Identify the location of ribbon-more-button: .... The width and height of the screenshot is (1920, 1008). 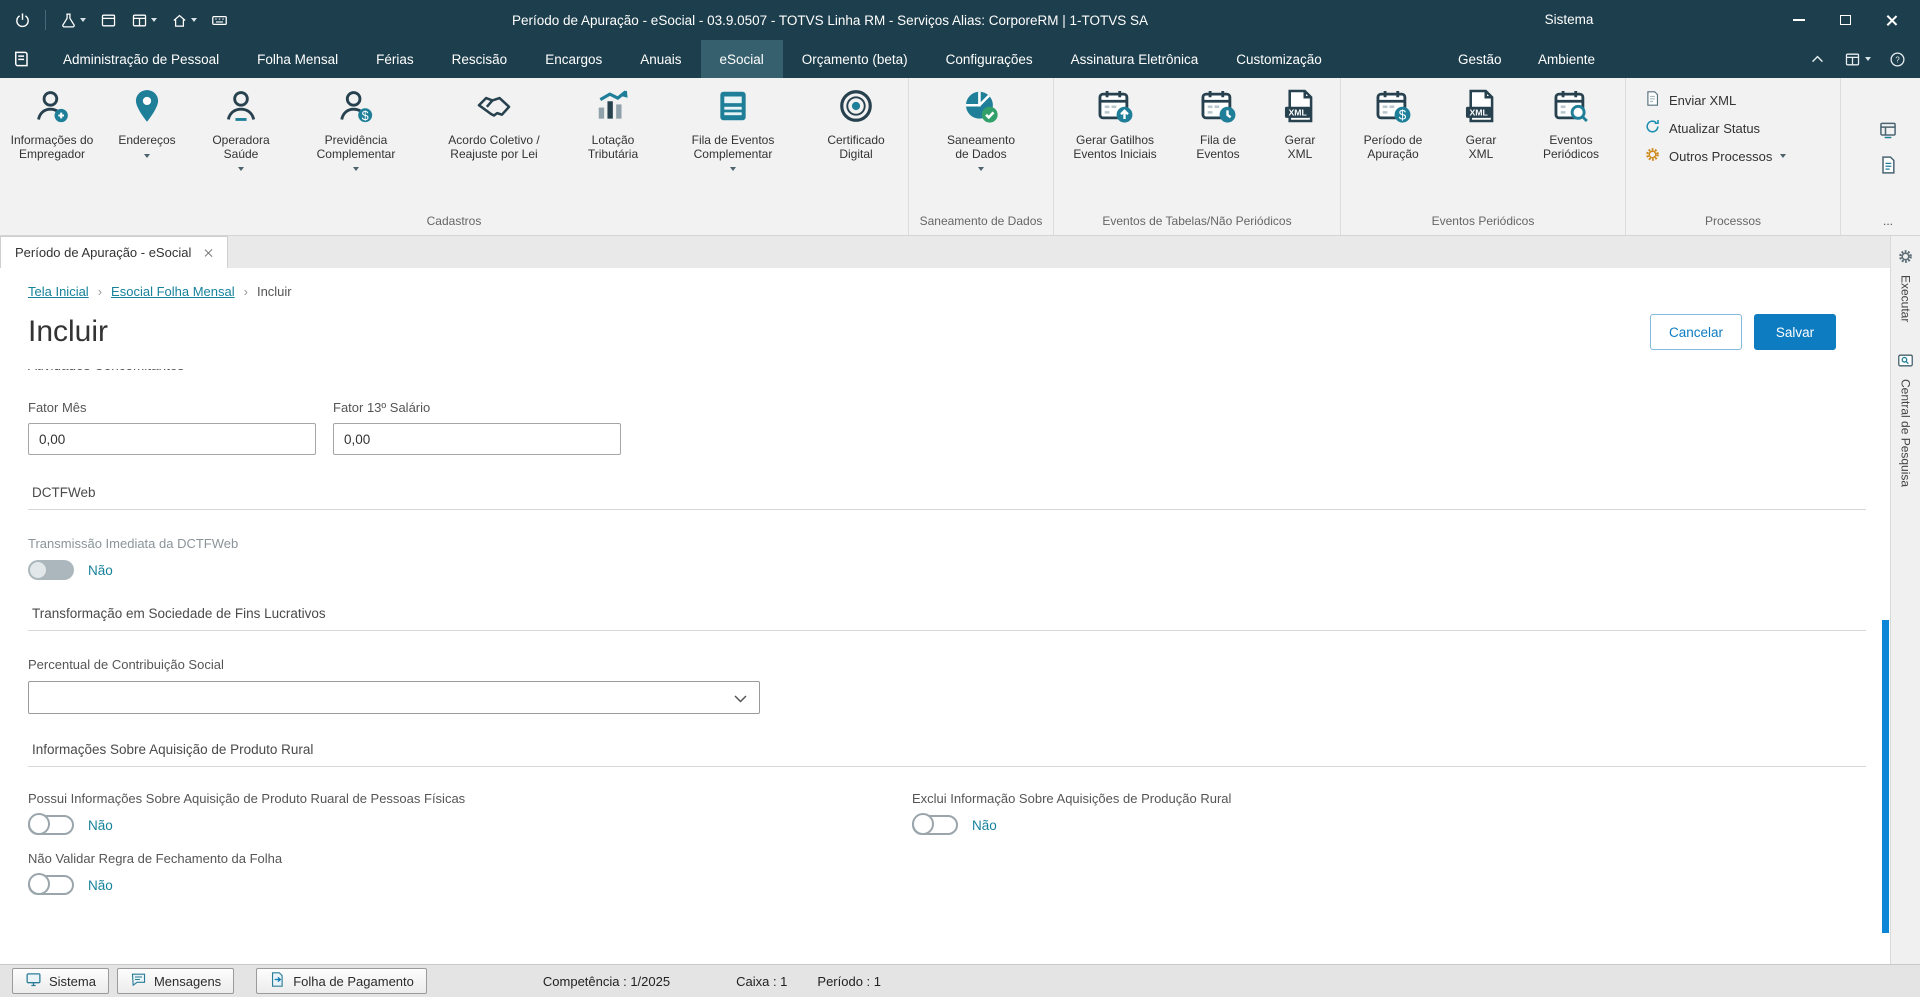
(1888, 222).